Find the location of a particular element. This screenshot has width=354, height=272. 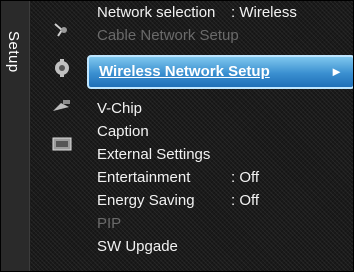

menu-item-label: Caption is located at coordinates (123, 131).